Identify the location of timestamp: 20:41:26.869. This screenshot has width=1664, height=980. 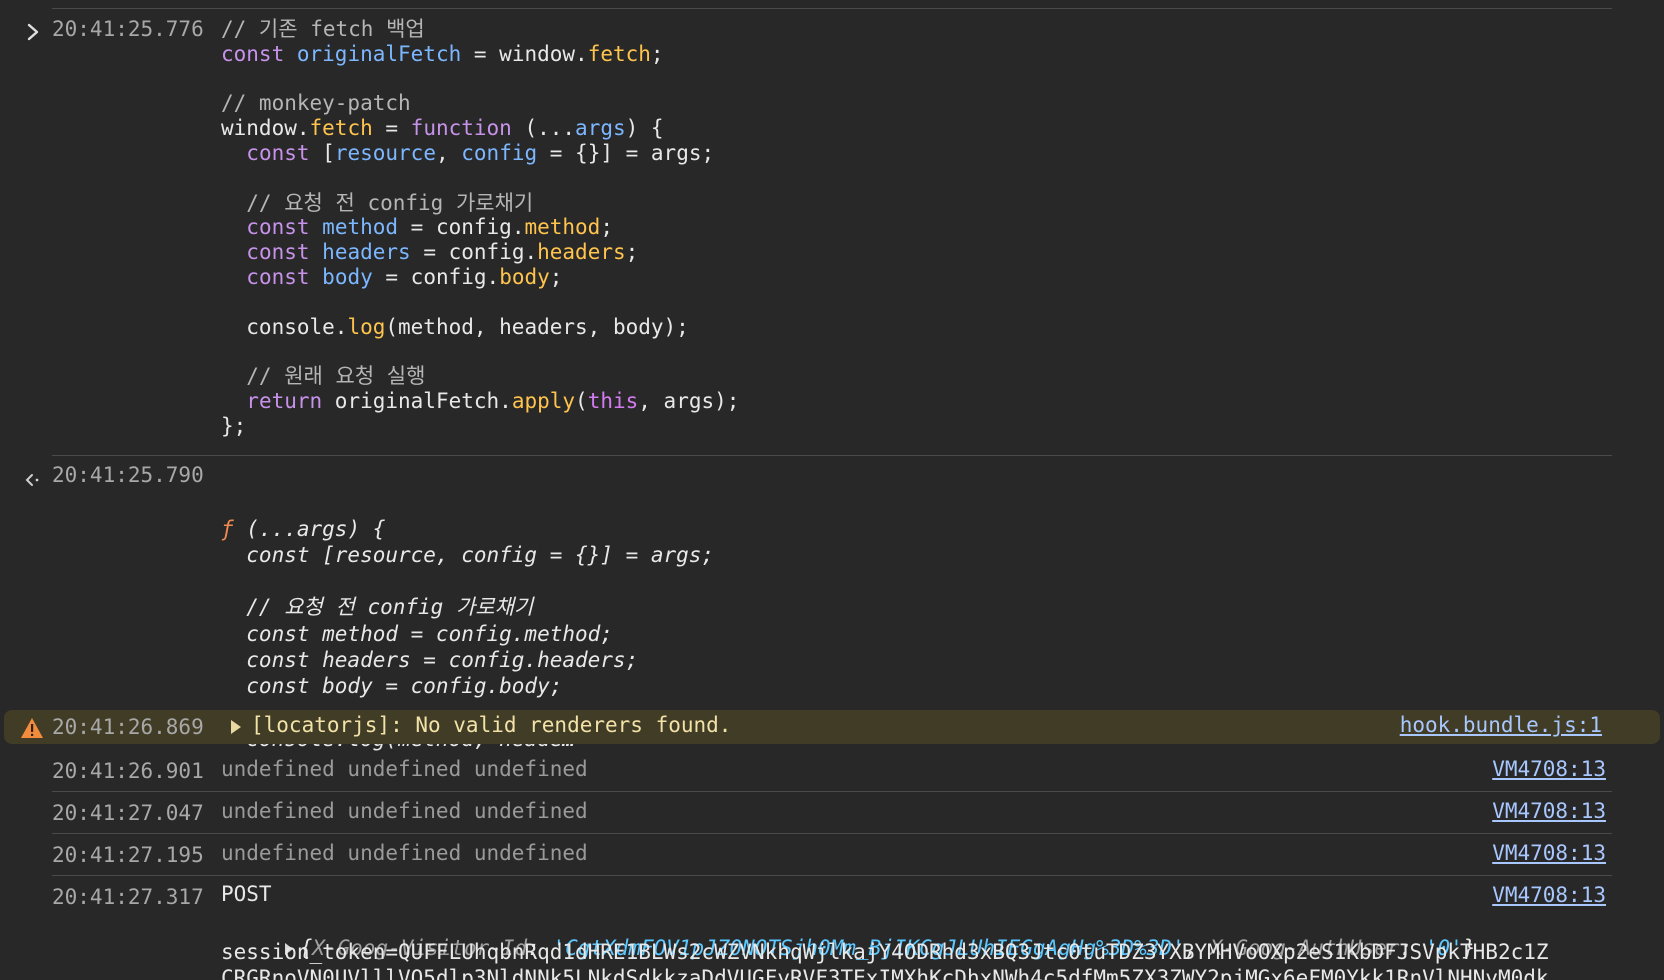
(128, 727).